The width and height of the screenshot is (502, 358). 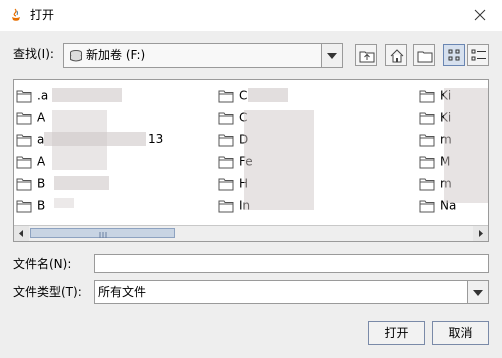 I want to click on list-view-icon, so click(x=454, y=55).